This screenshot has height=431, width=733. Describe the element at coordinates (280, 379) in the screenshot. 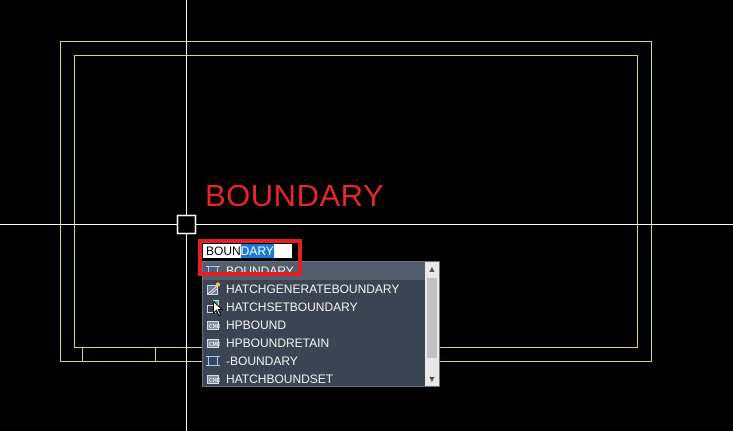

I see `autocomplete-item-label: HATCHBOUNDSET` at that location.